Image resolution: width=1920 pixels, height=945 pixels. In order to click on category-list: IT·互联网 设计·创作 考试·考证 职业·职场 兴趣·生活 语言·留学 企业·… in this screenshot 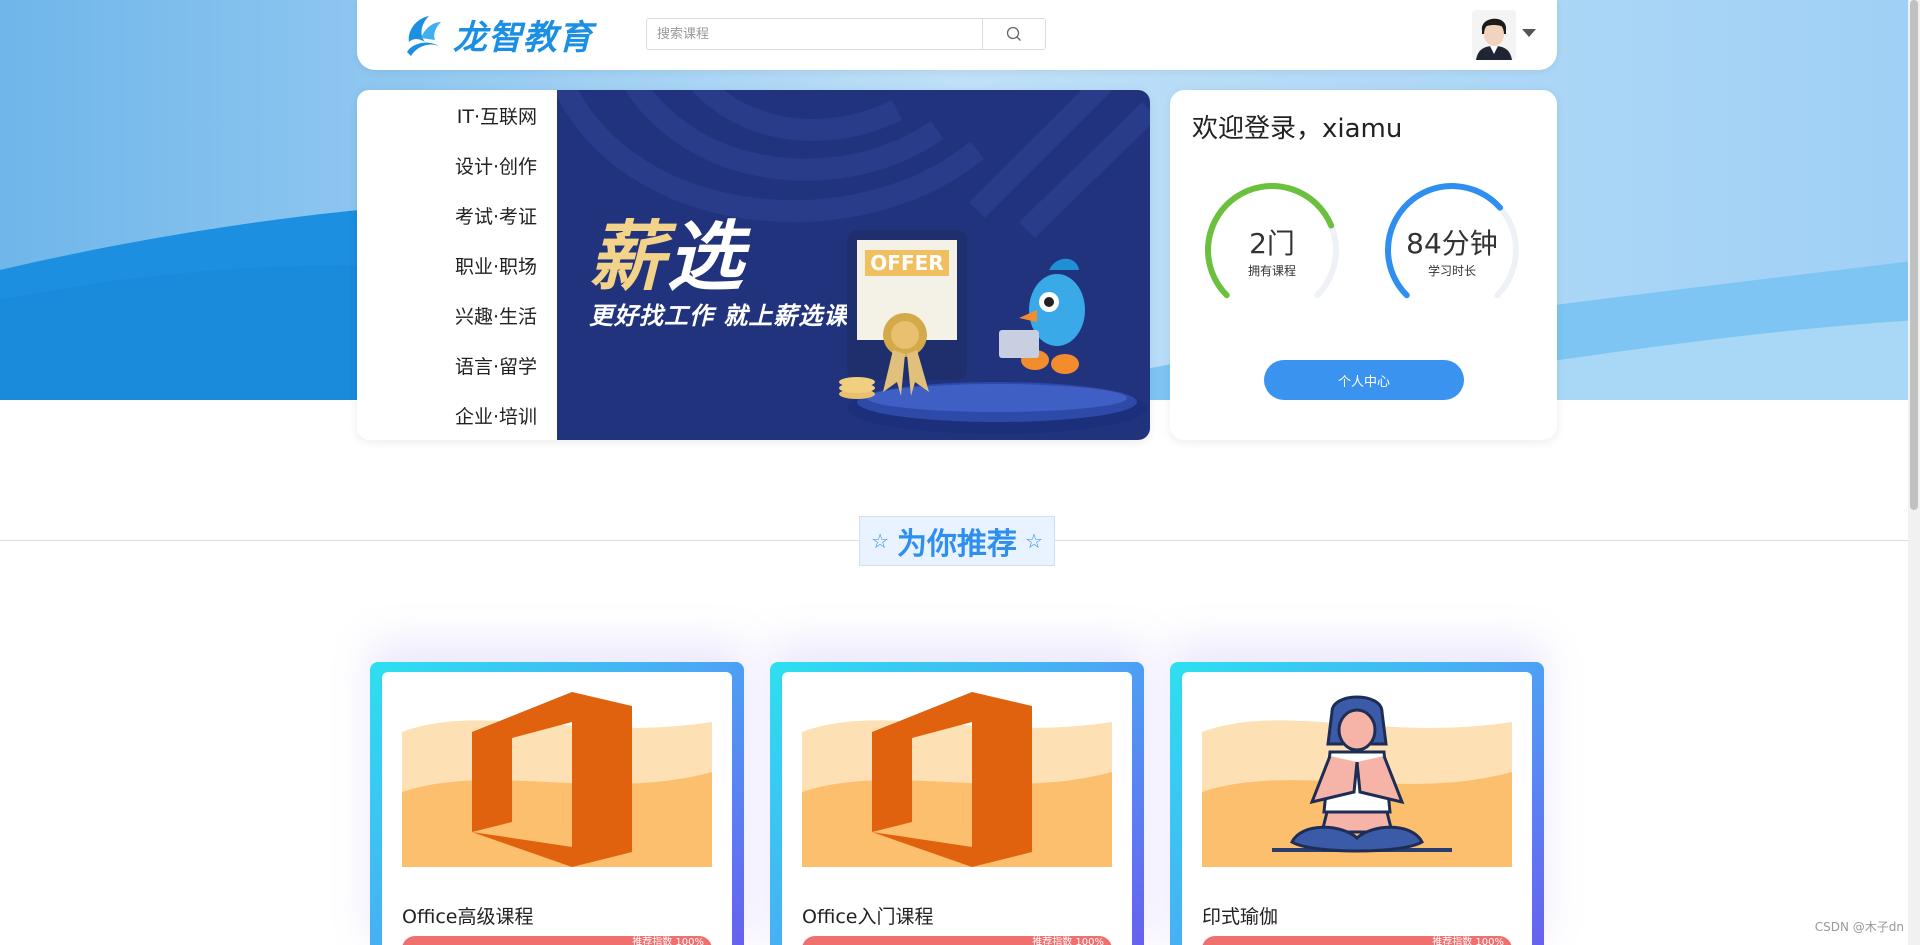, I will do `click(457, 265)`.